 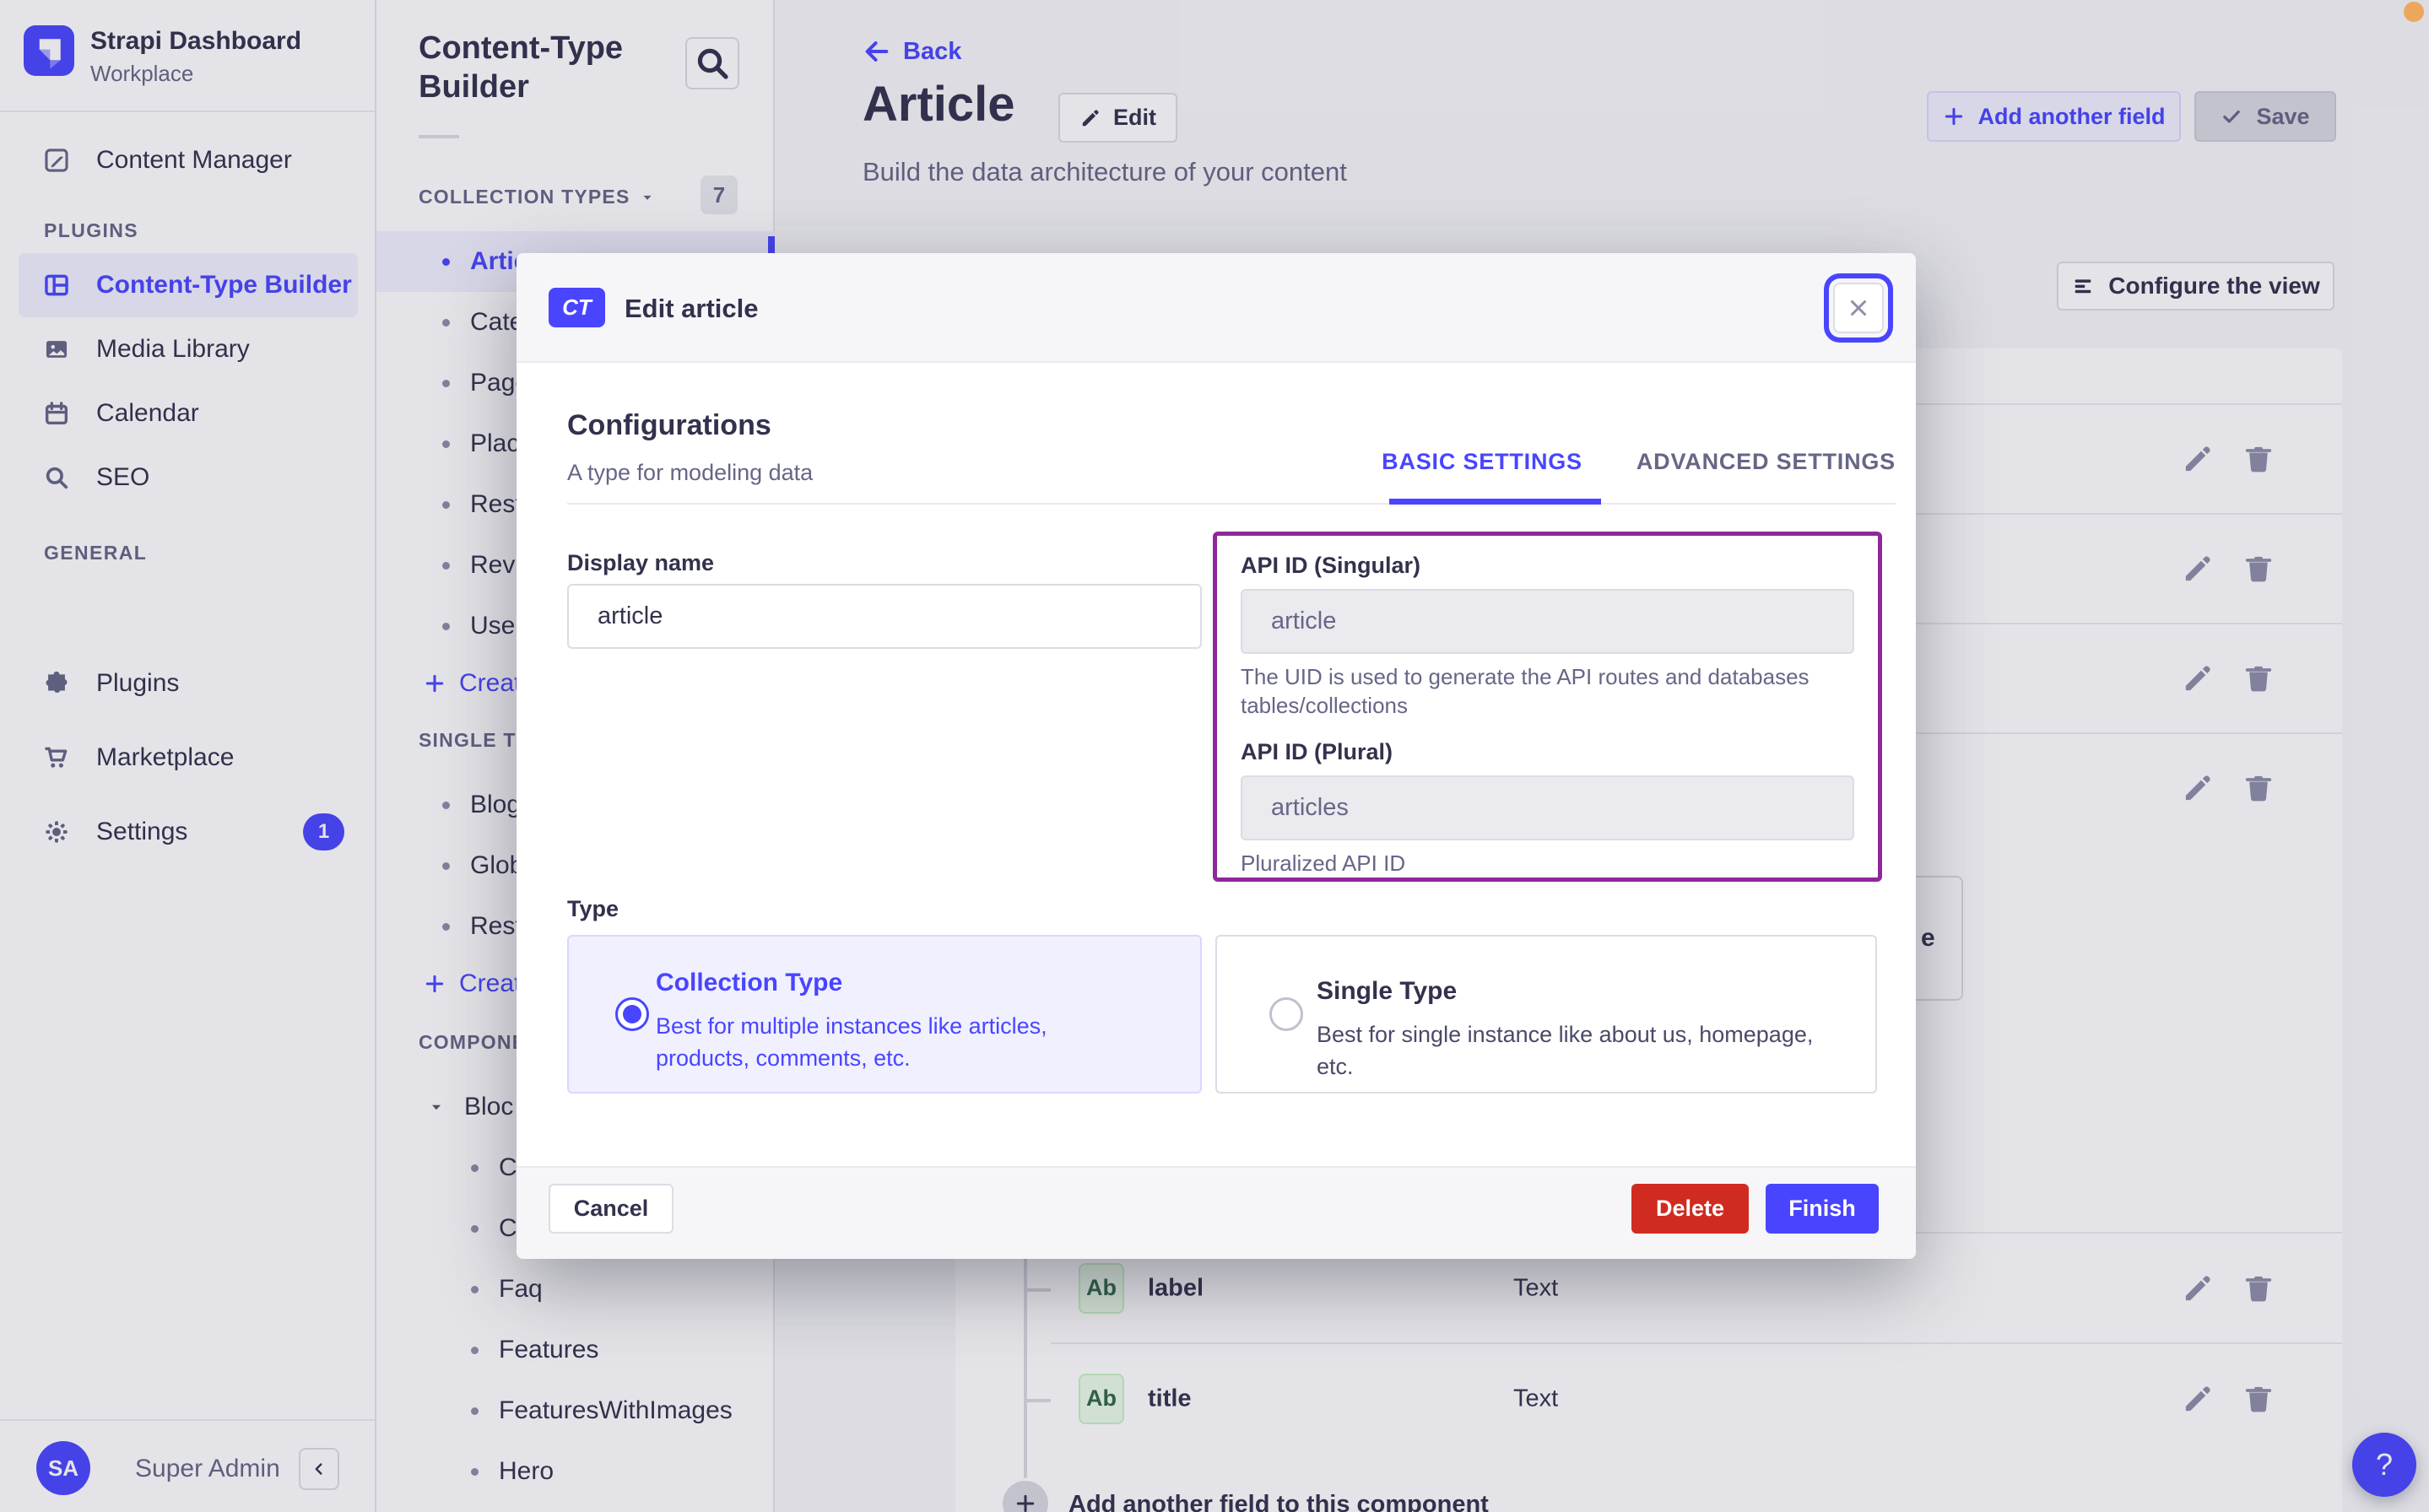 I want to click on modal-header: CT Edit article, so click(x=1217, y=308).